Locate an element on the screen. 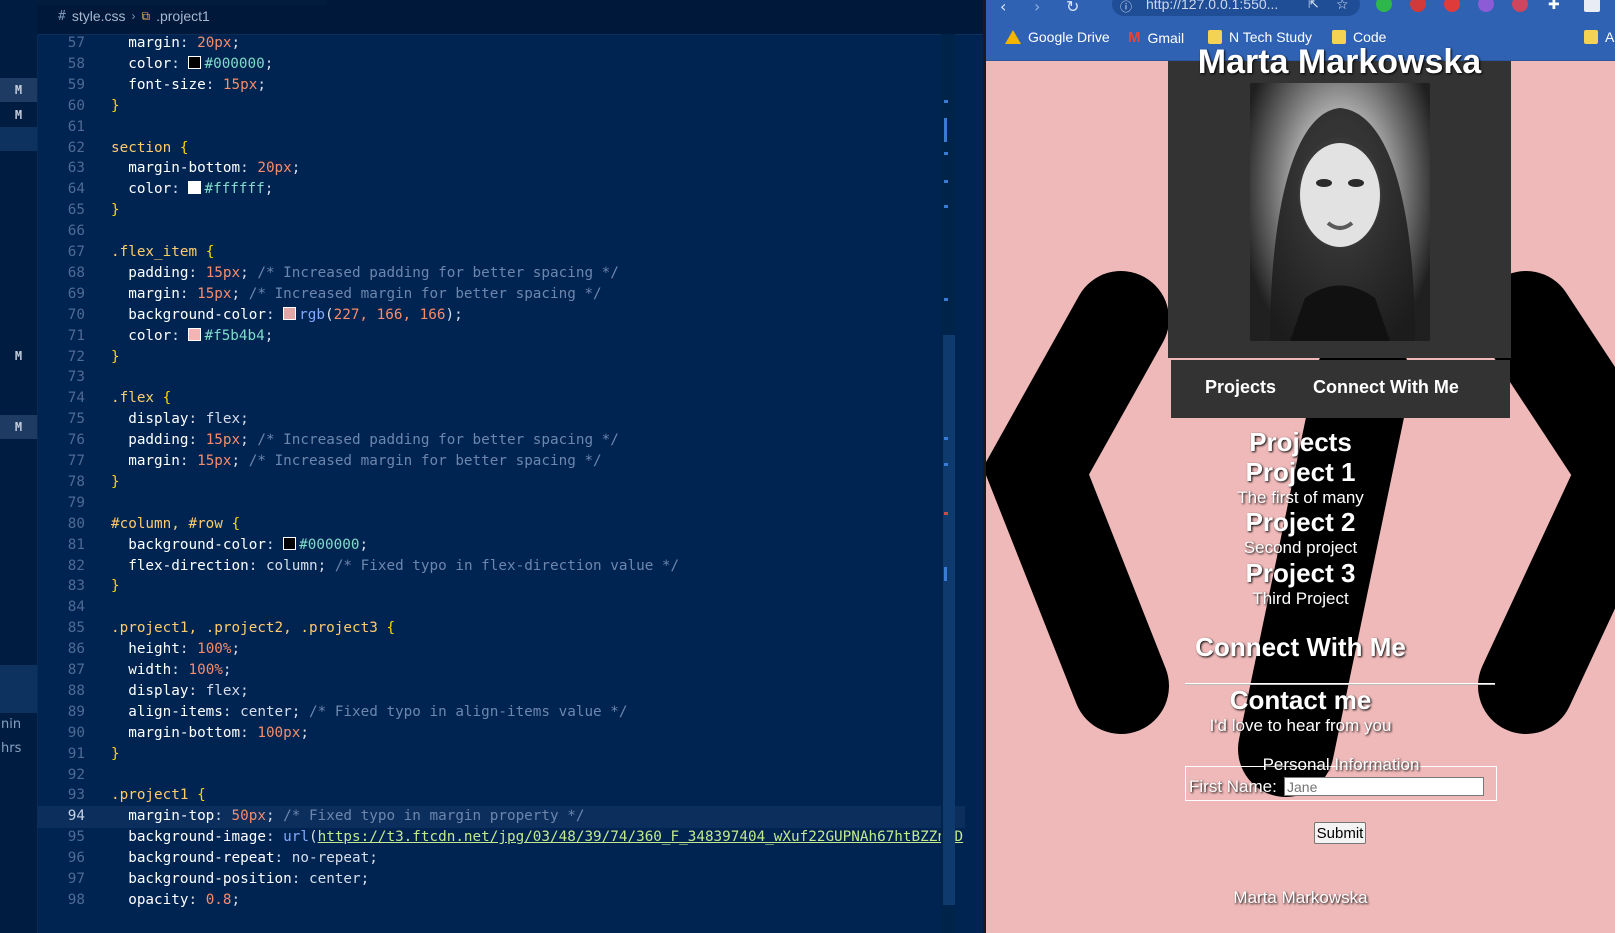 This screenshot has height=933, width=1615. code-line: 86 height: 100%; is located at coordinates (501, 649).